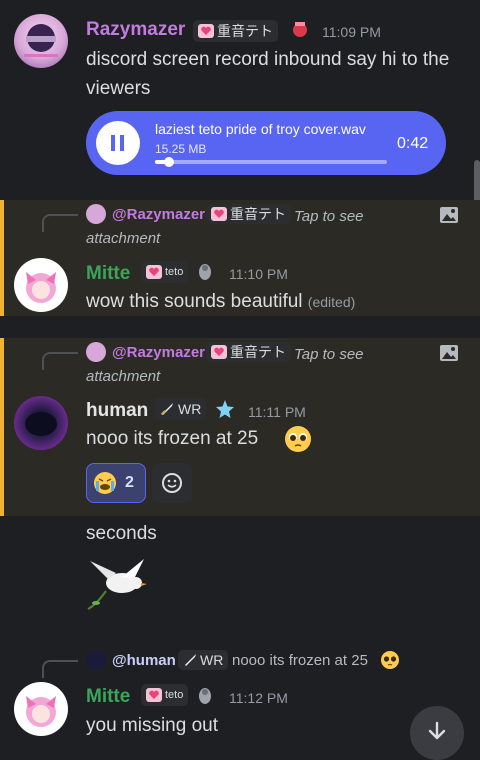 Image resolution: width=480 pixels, height=760 pixels. I want to click on crying-emoji, so click(105, 483).